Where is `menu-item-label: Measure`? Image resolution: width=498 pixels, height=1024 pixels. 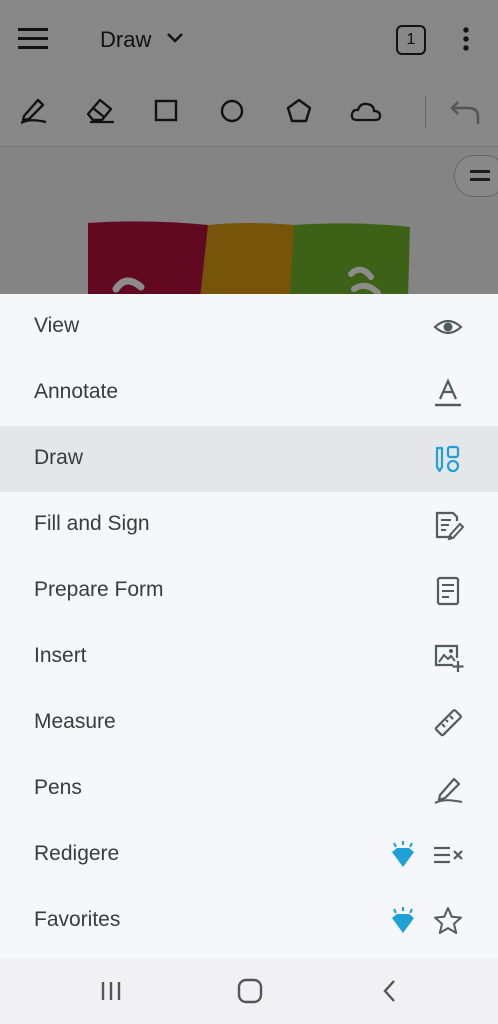
menu-item-label: Measure is located at coordinates (75, 721).